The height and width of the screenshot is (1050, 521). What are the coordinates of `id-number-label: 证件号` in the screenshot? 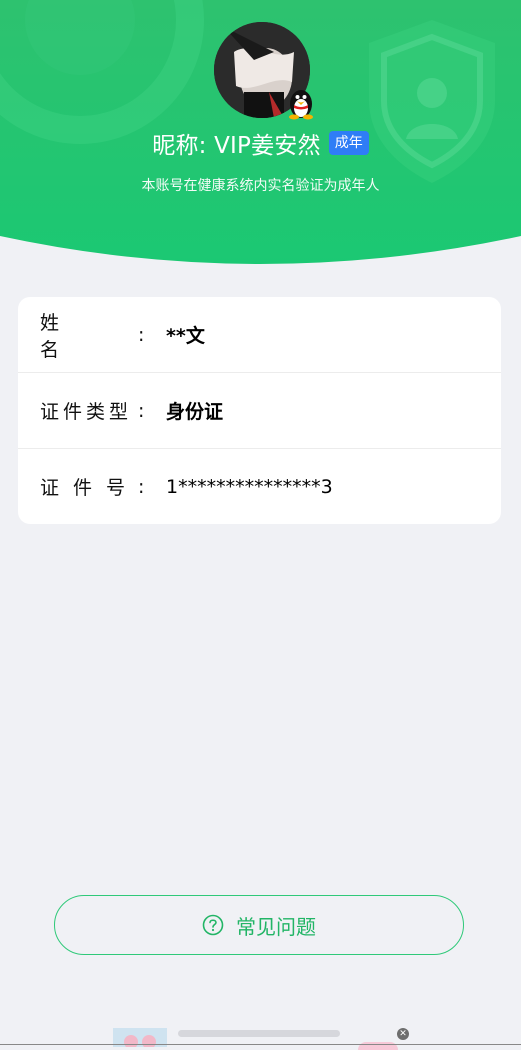 It's located at (95, 486).